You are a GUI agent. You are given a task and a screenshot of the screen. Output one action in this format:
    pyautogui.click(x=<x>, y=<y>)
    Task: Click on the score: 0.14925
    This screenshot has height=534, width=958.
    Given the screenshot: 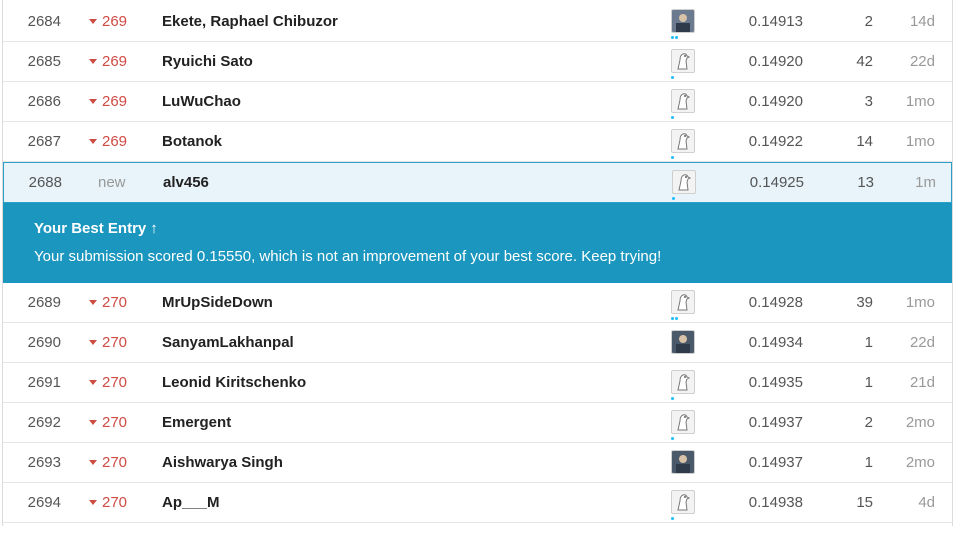 What is the action you would take?
    pyautogui.click(x=776, y=182)
    